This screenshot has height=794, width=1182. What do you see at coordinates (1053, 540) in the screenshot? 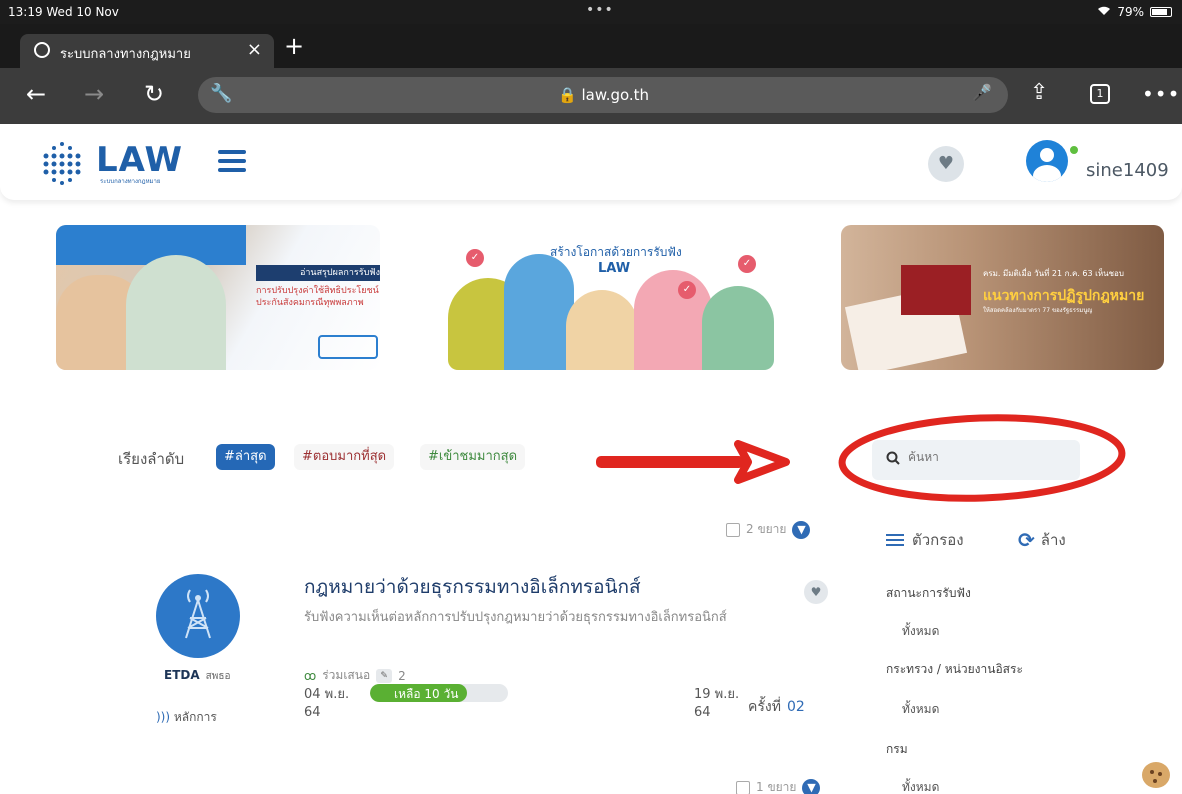
I see `clear-label: ล้าง` at bounding box center [1053, 540].